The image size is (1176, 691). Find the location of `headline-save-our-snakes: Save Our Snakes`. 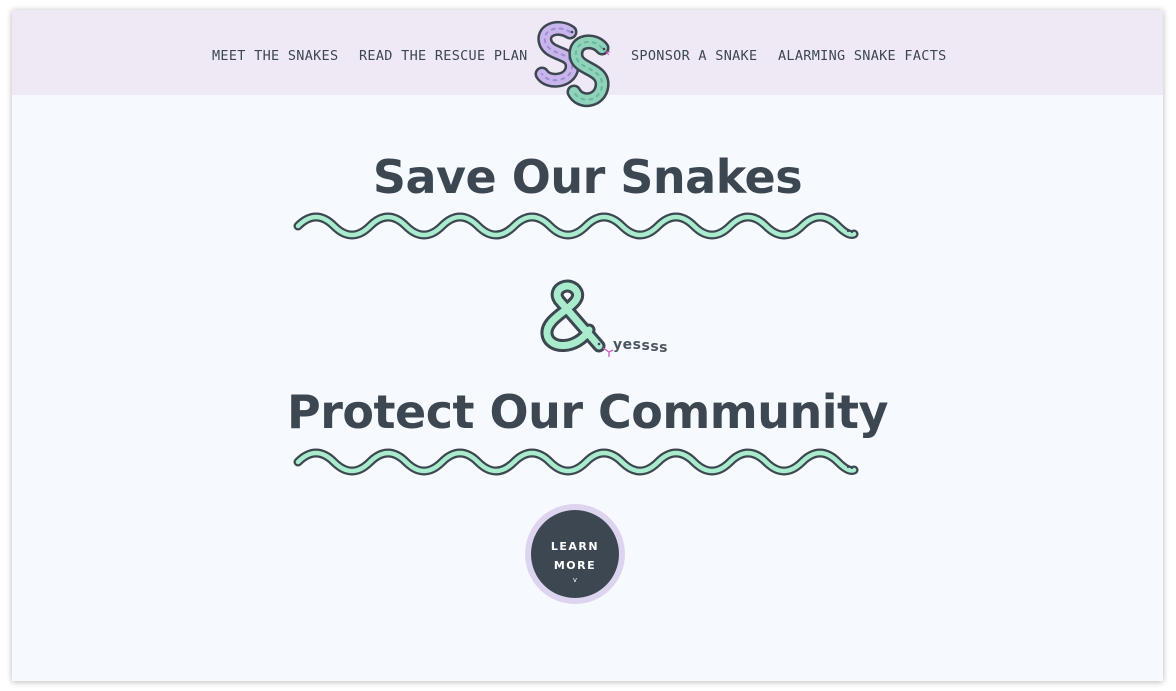

headline-save-our-snakes: Save Our Snakes is located at coordinates (587, 177).